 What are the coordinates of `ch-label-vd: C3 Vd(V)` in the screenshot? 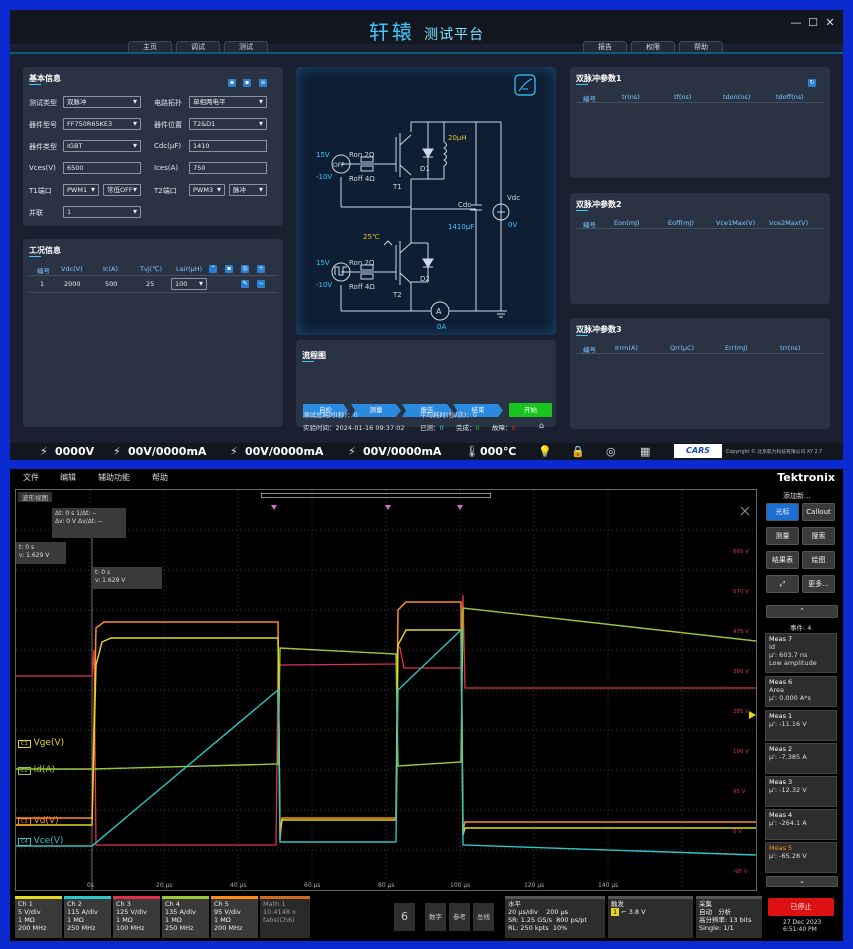 It's located at (38, 821).